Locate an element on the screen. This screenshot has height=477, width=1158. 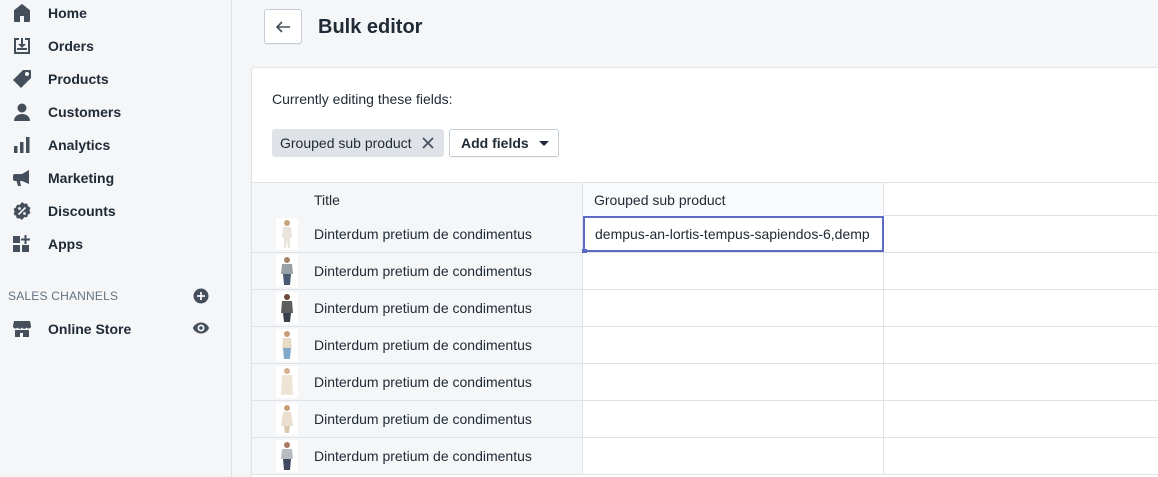
column-header-label: Title is located at coordinates (327, 200).